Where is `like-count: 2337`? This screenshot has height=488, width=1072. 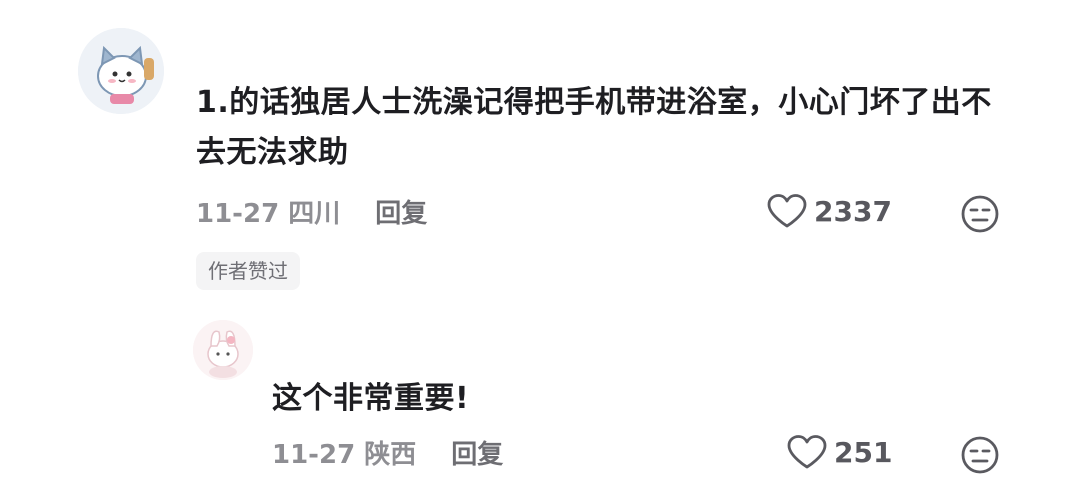 like-count: 2337 is located at coordinates (853, 211).